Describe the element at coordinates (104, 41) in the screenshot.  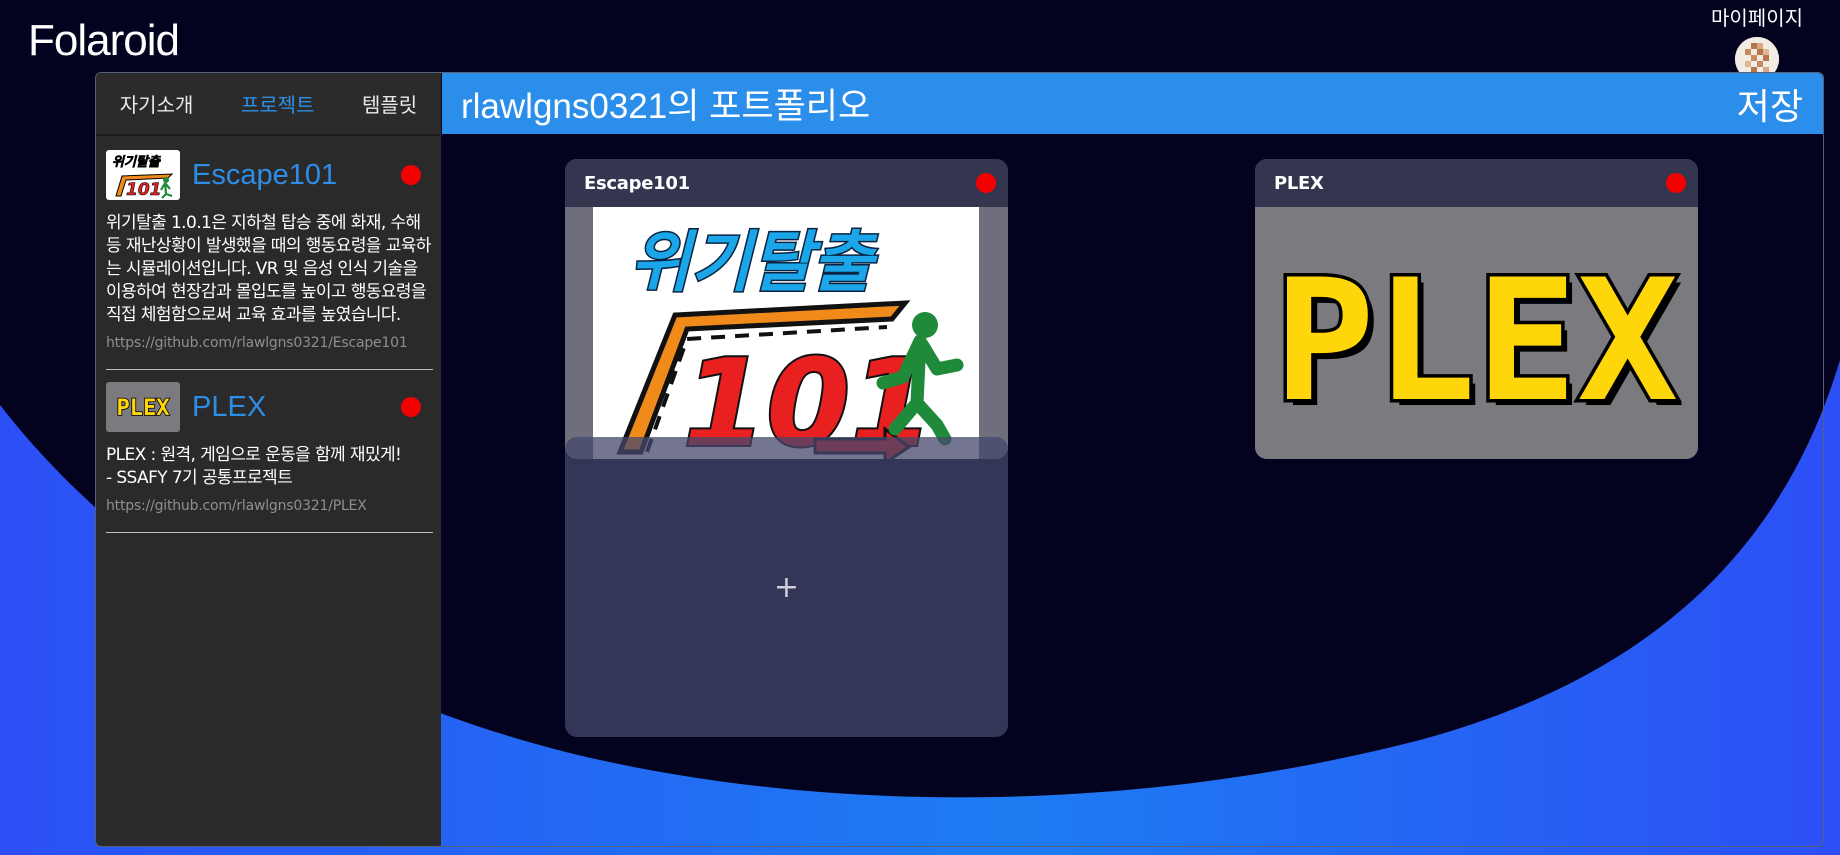
I see `app-logo: Folaroid` at that location.